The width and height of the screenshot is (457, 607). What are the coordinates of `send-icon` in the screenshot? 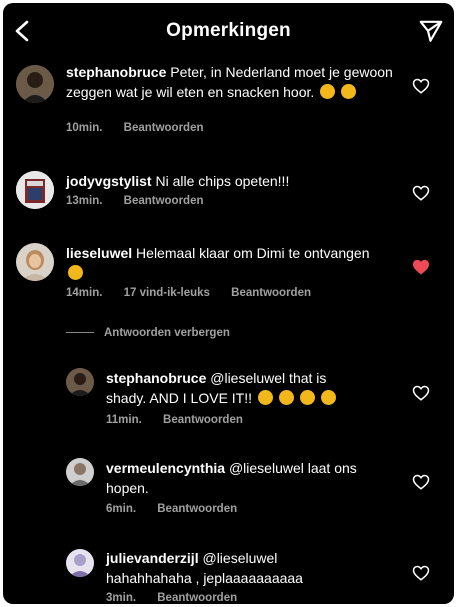 It's located at (431, 31).